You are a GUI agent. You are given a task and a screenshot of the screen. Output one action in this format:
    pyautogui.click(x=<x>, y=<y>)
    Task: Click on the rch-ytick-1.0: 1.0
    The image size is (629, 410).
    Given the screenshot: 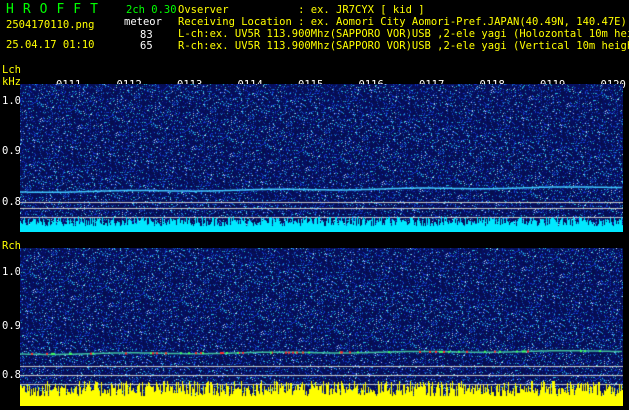 What is the action you would take?
    pyautogui.click(x=11, y=272)
    